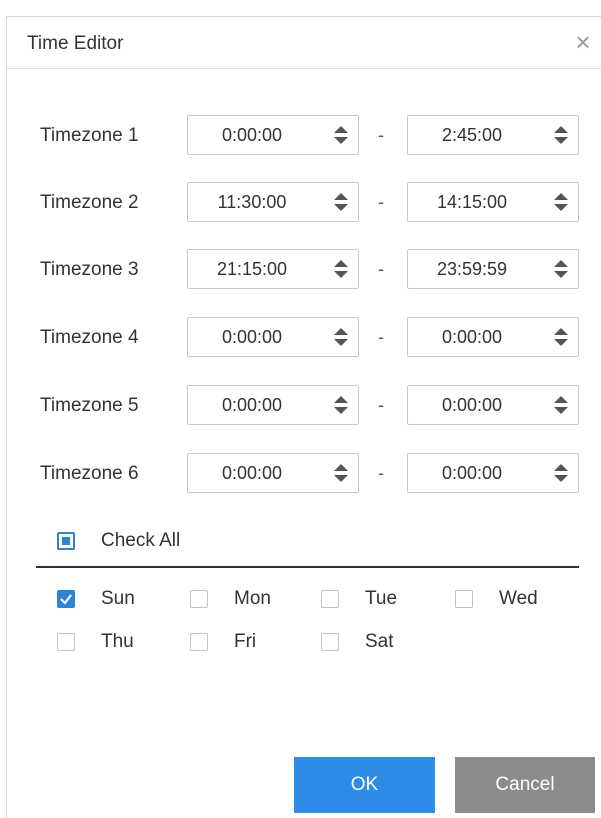 The height and width of the screenshot is (818, 601). I want to click on cancel-button: Cancel, so click(525, 785).